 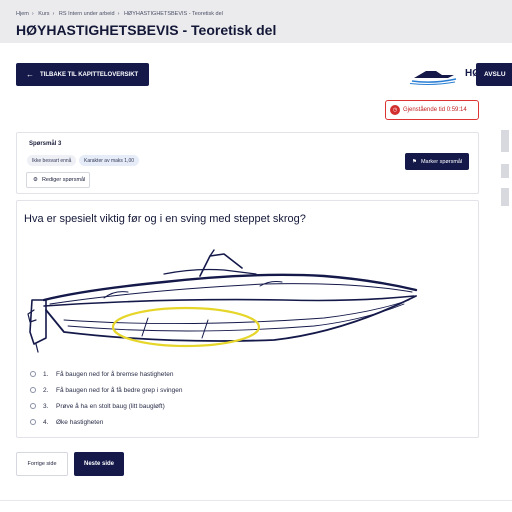 What do you see at coordinates (435, 110) in the screenshot?
I see `timer-label: Gjenstående tid 0:59:14` at bounding box center [435, 110].